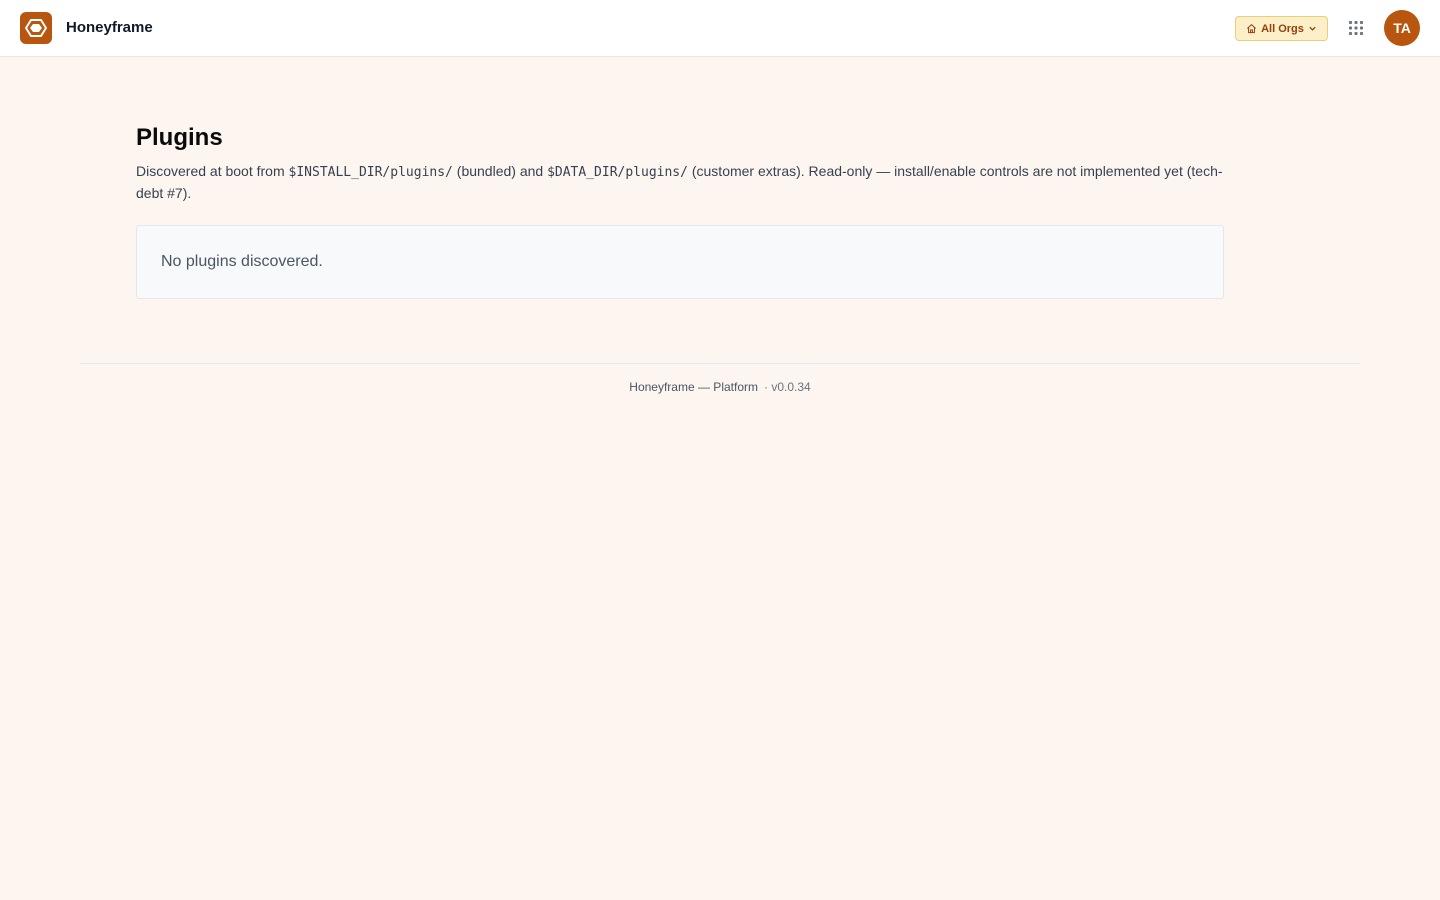  Describe the element at coordinates (109, 27) in the screenshot. I see `brand-name: Honeyframe` at that location.